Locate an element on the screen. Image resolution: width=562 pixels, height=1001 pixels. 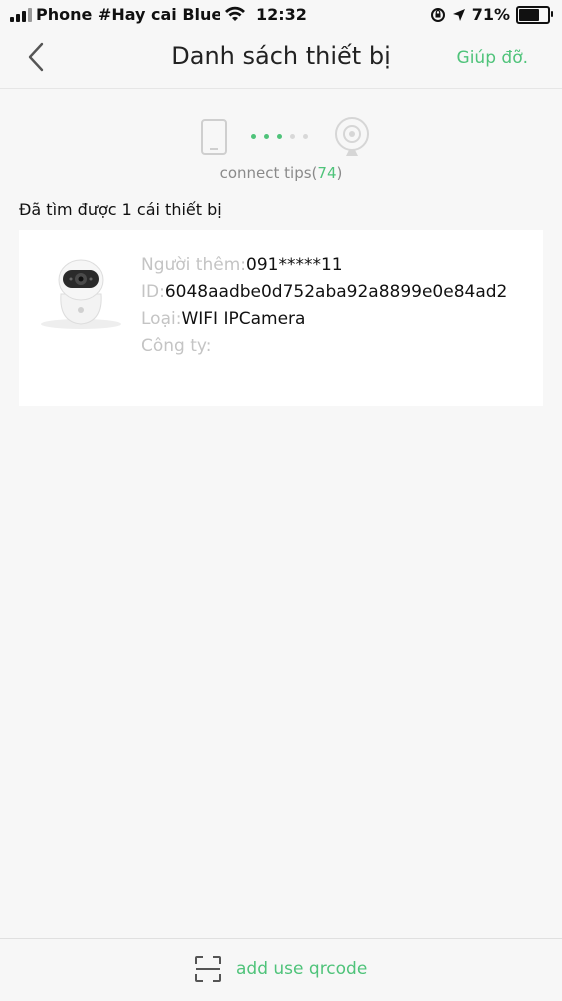
progress-dots is located at coordinates (279, 136).